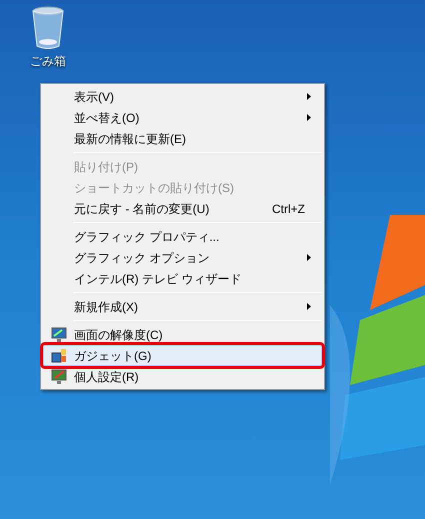 The image size is (425, 519). I want to click on menu-item: 最新の情報に更新(E), so click(182, 138).